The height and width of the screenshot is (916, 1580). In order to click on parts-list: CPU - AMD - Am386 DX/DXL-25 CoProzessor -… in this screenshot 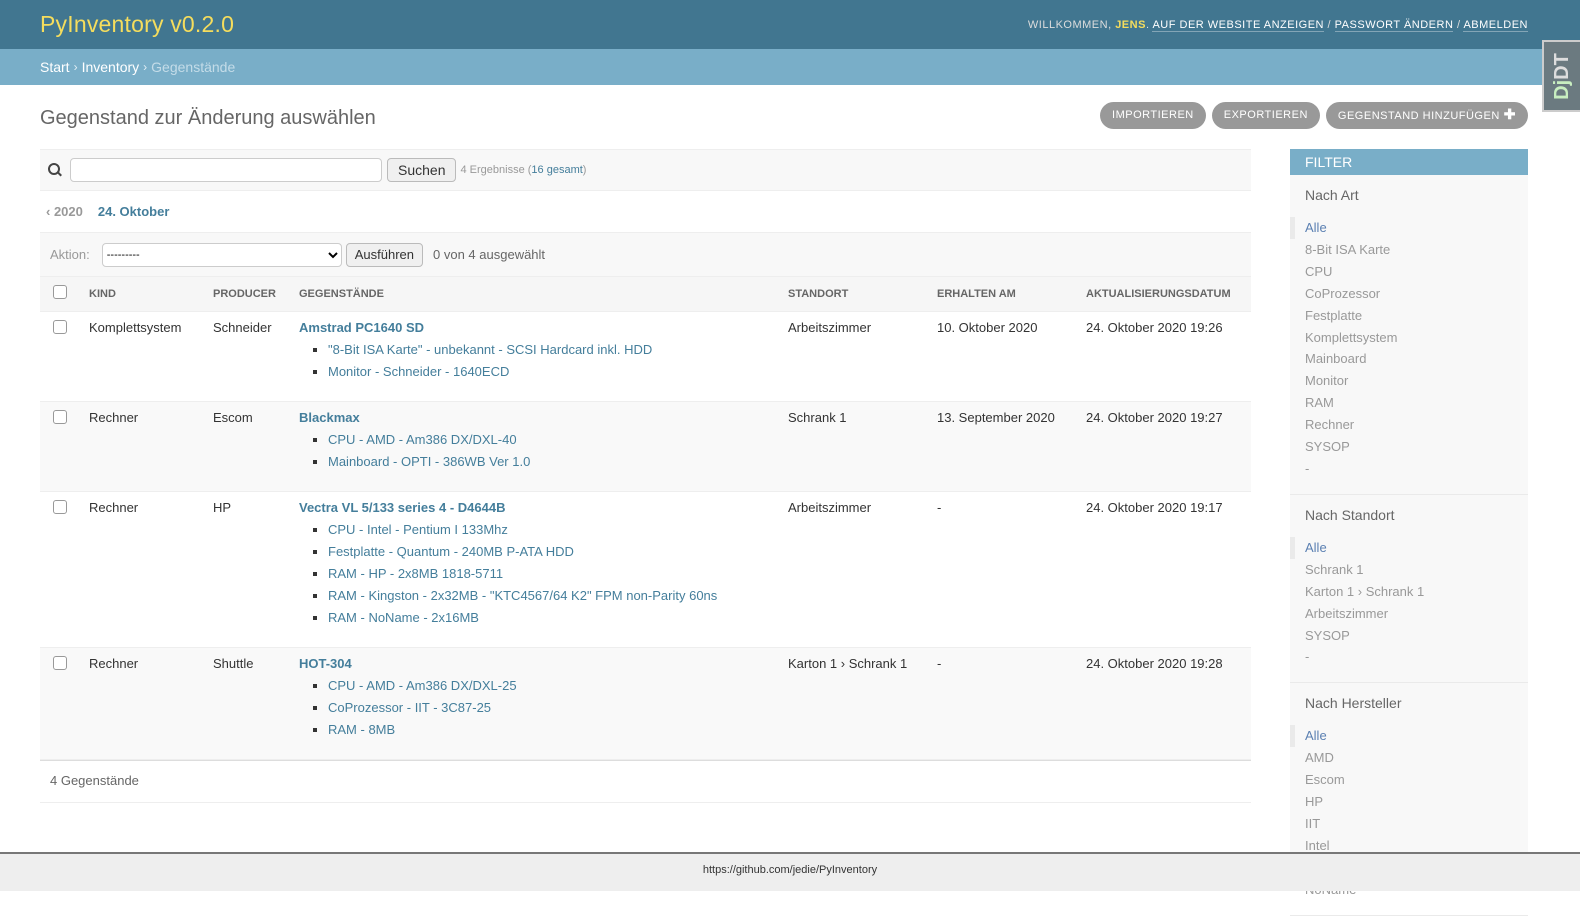, I will do `click(535, 708)`.